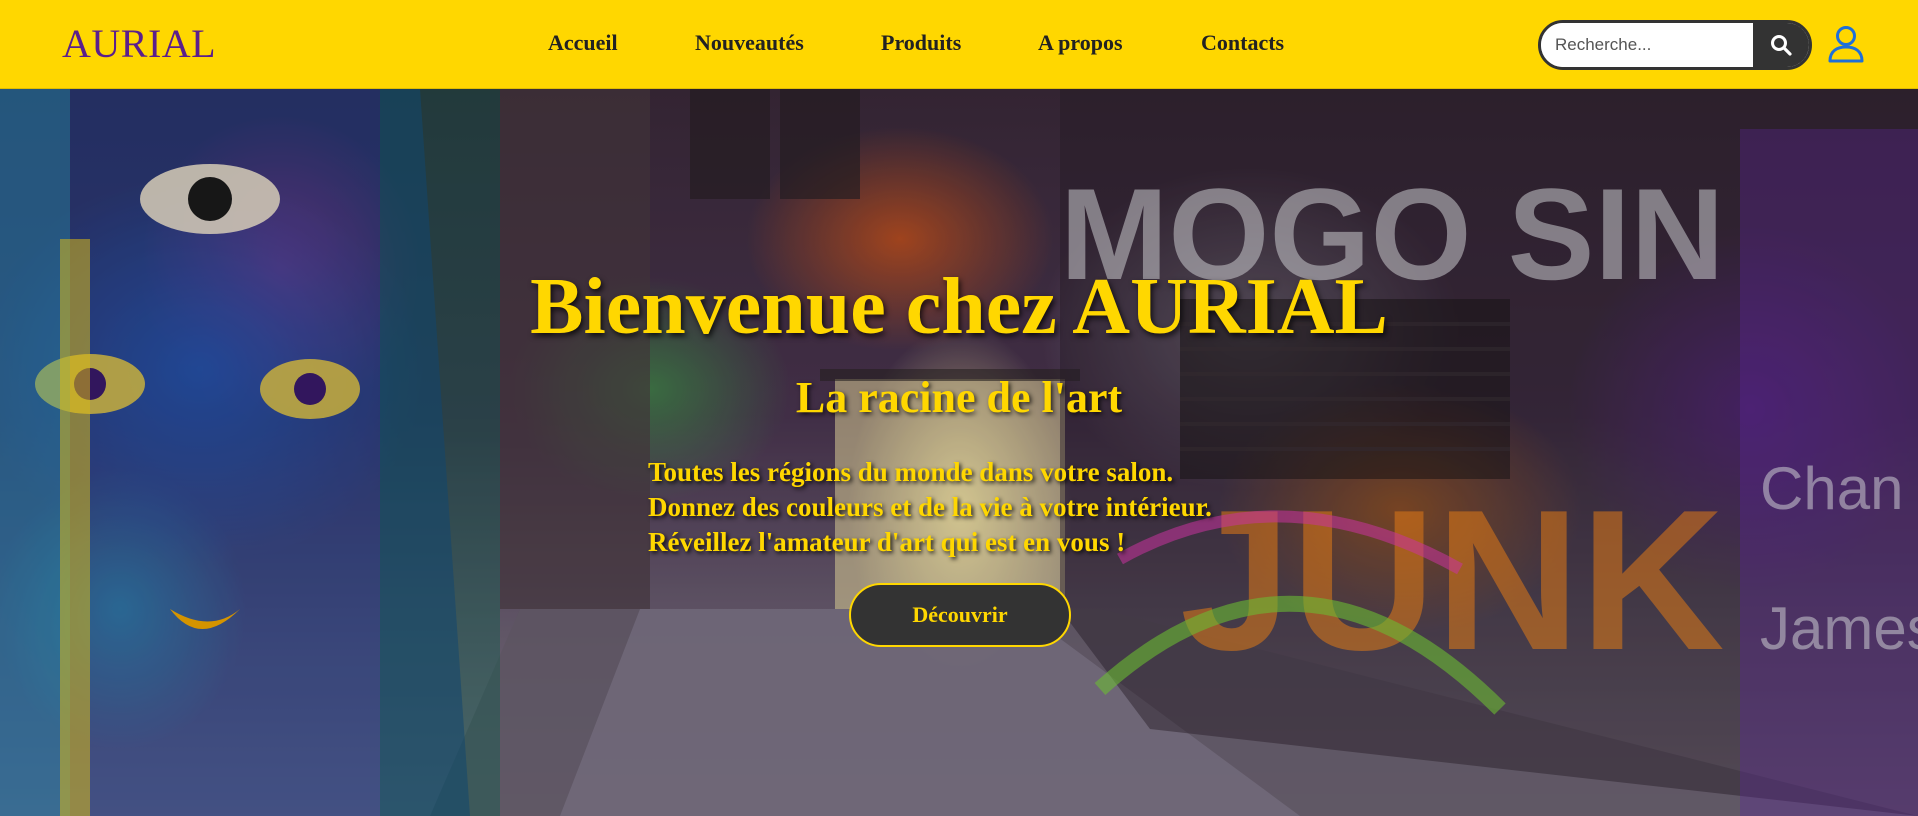  I want to click on user-account-button, so click(1846, 44).